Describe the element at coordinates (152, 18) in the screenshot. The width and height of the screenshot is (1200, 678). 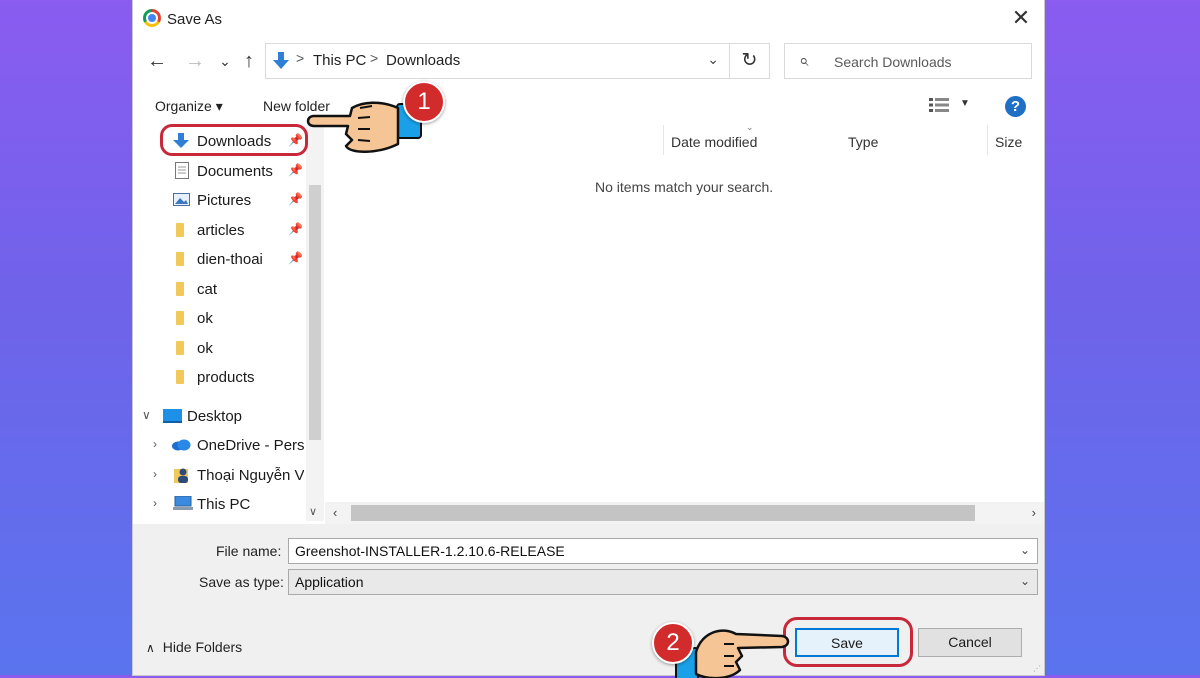
I see `chrome-icon` at that location.